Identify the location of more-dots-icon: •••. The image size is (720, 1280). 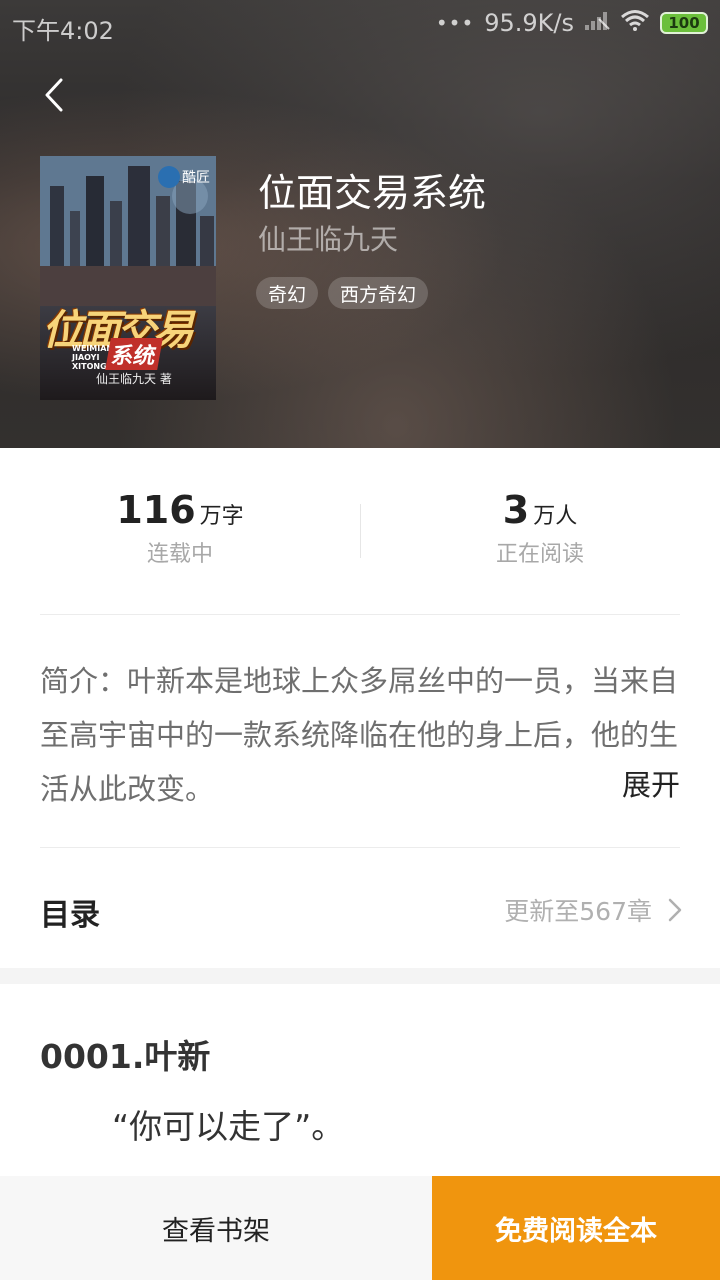
(455, 23).